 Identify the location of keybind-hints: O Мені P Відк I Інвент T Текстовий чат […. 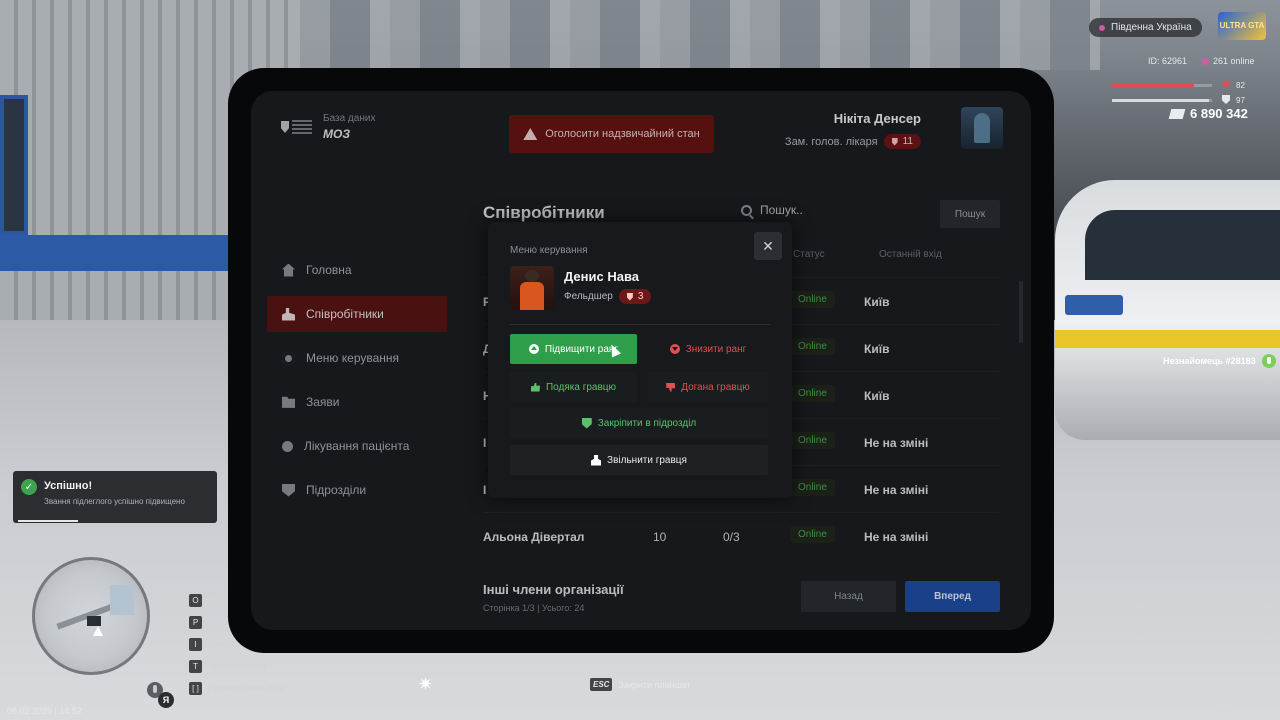
(236, 644).